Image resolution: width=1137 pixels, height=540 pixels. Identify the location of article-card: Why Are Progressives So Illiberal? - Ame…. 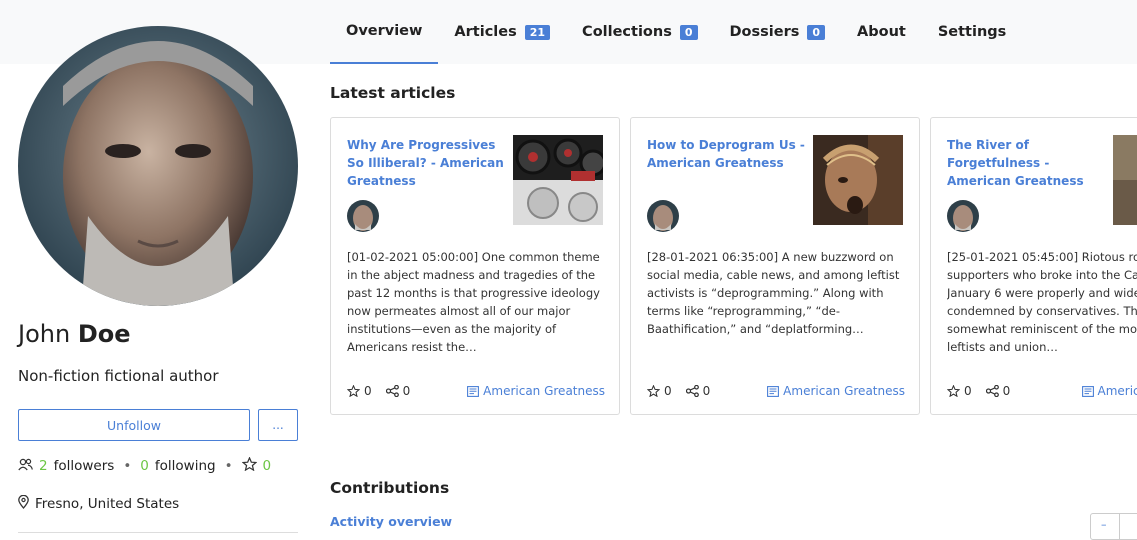
(475, 266).